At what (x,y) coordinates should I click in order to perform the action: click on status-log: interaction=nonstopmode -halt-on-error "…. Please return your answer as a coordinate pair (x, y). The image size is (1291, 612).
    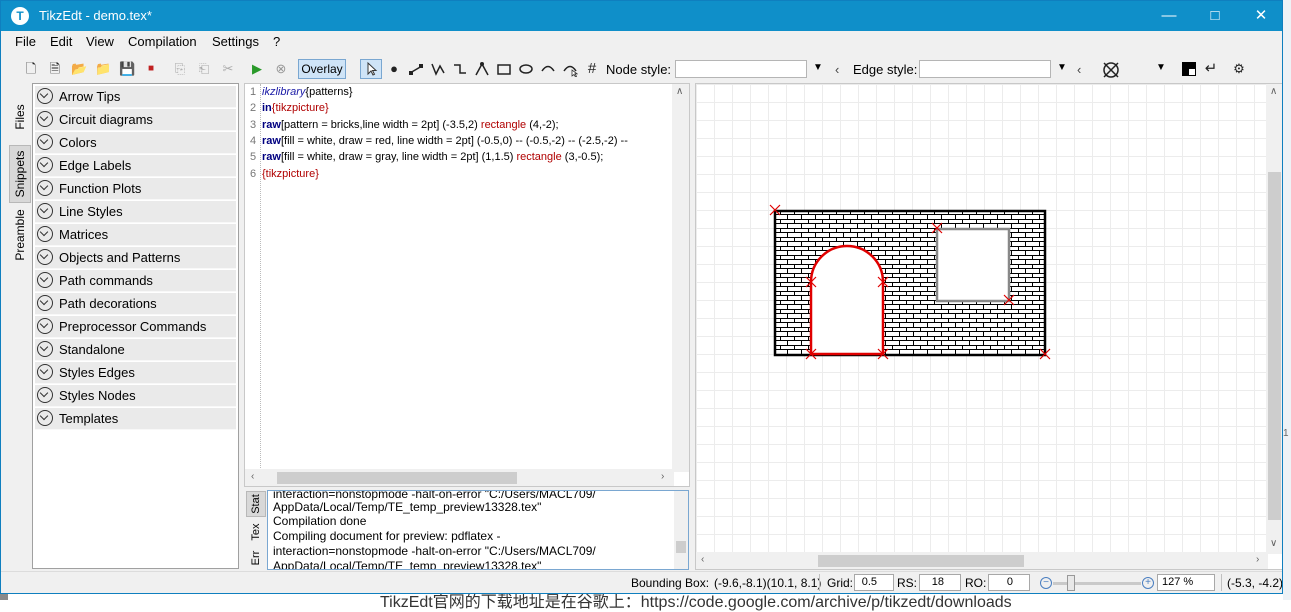
    Looking at the image, I should click on (478, 530).